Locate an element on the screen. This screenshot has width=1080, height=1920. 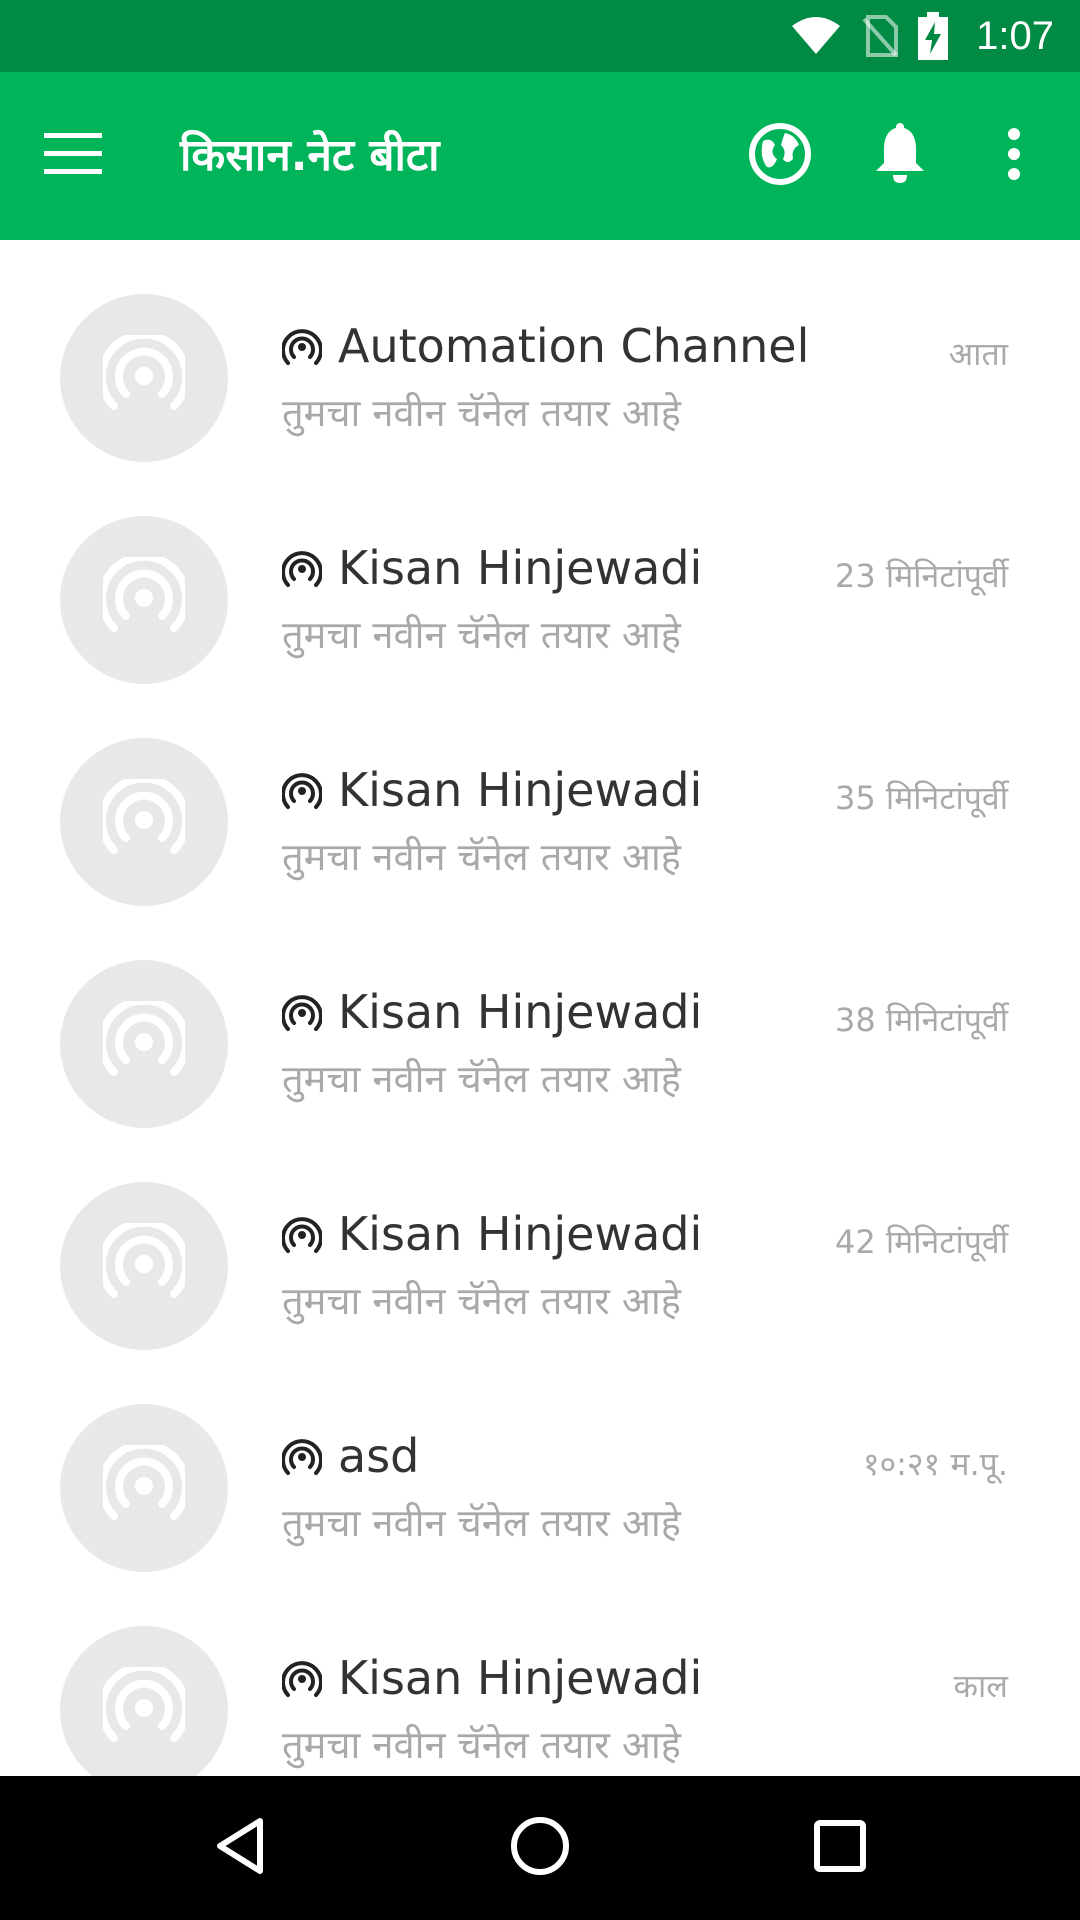
menu-button is located at coordinates (84, 156).